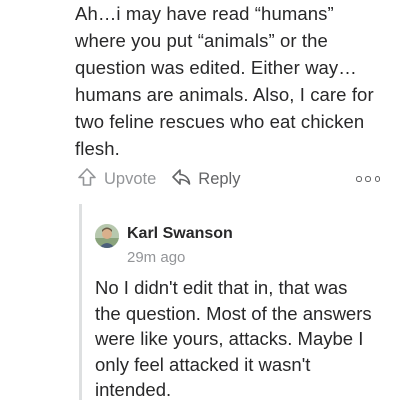  What do you see at coordinates (233, 313) in the screenshot?
I see `comment-text-line: the question. Most of the answers` at bounding box center [233, 313].